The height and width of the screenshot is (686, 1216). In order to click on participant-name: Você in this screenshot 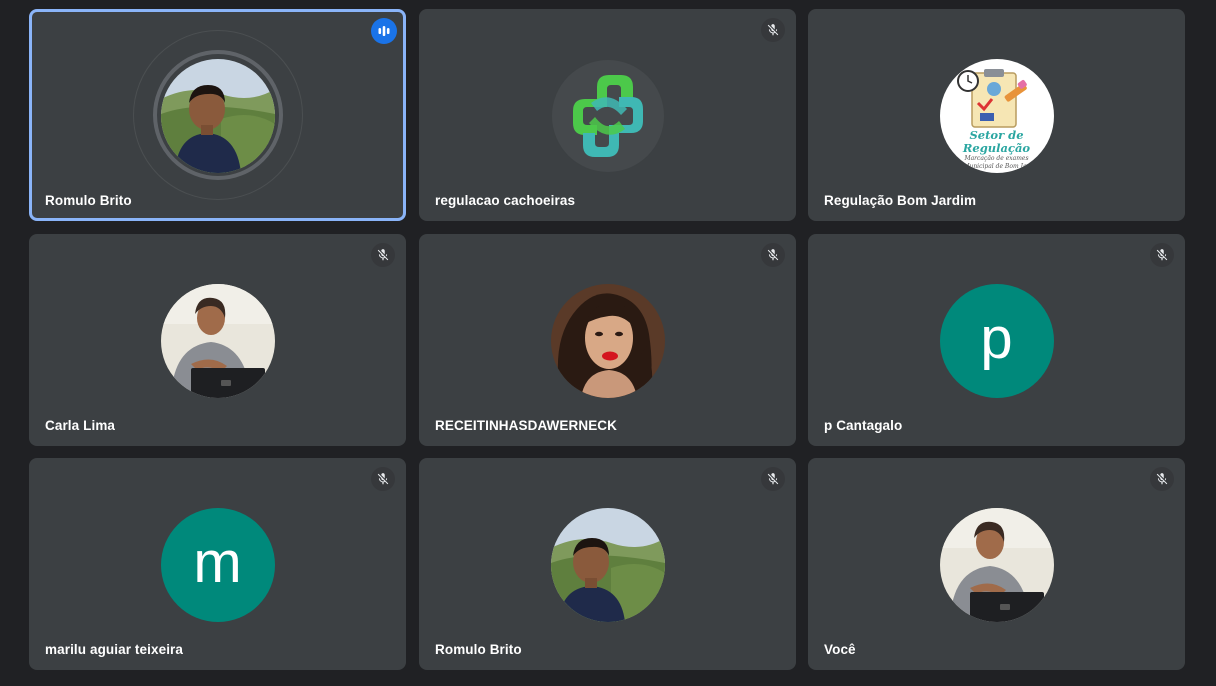, I will do `click(840, 649)`.